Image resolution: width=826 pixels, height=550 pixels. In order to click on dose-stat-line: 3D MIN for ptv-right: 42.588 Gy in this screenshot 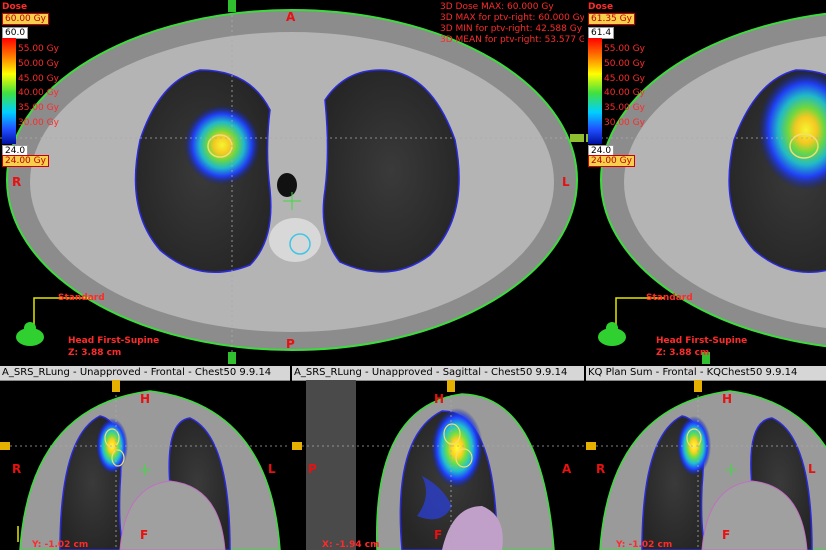, I will do `click(511, 29)`.